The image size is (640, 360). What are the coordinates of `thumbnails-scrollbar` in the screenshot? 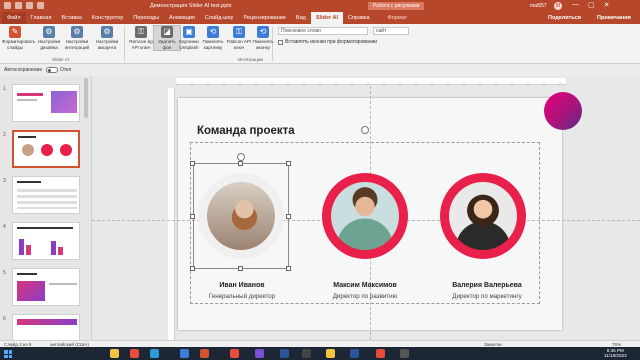 It's located at (86, 98).